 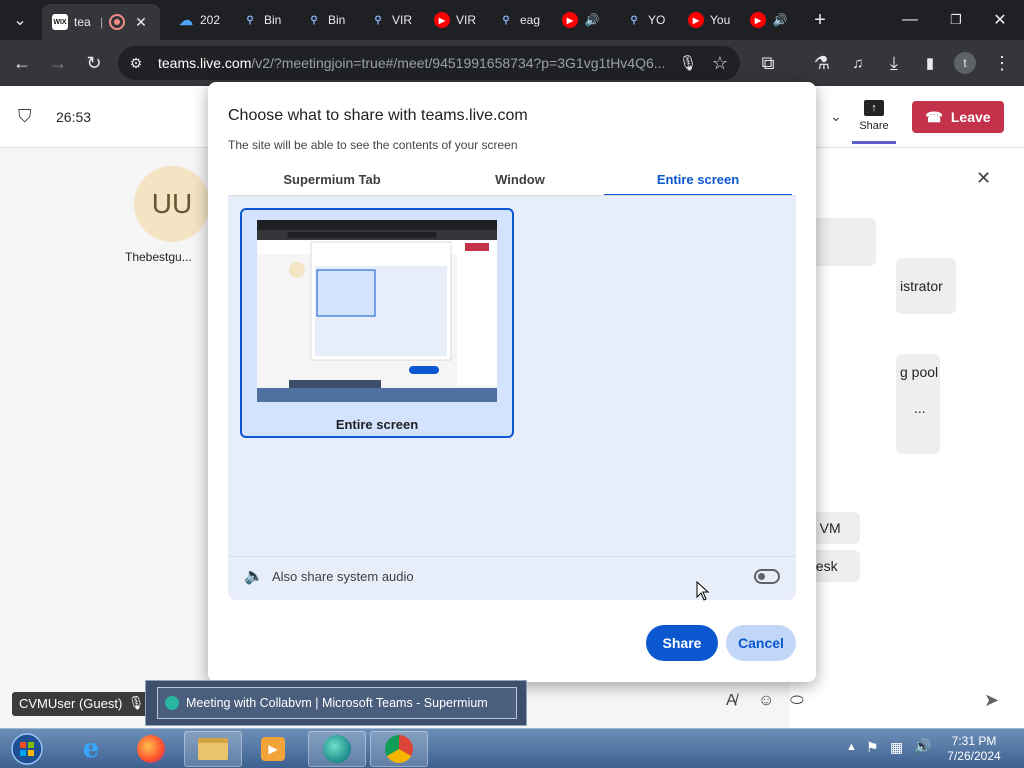 I want to click on back-icon: ←, so click(x=22, y=63).